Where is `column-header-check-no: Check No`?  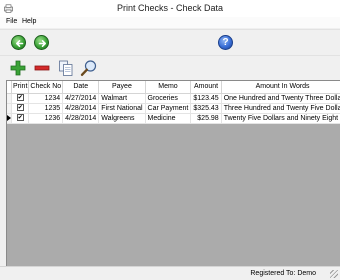 column-header-check-no: Check No is located at coordinates (46, 87).